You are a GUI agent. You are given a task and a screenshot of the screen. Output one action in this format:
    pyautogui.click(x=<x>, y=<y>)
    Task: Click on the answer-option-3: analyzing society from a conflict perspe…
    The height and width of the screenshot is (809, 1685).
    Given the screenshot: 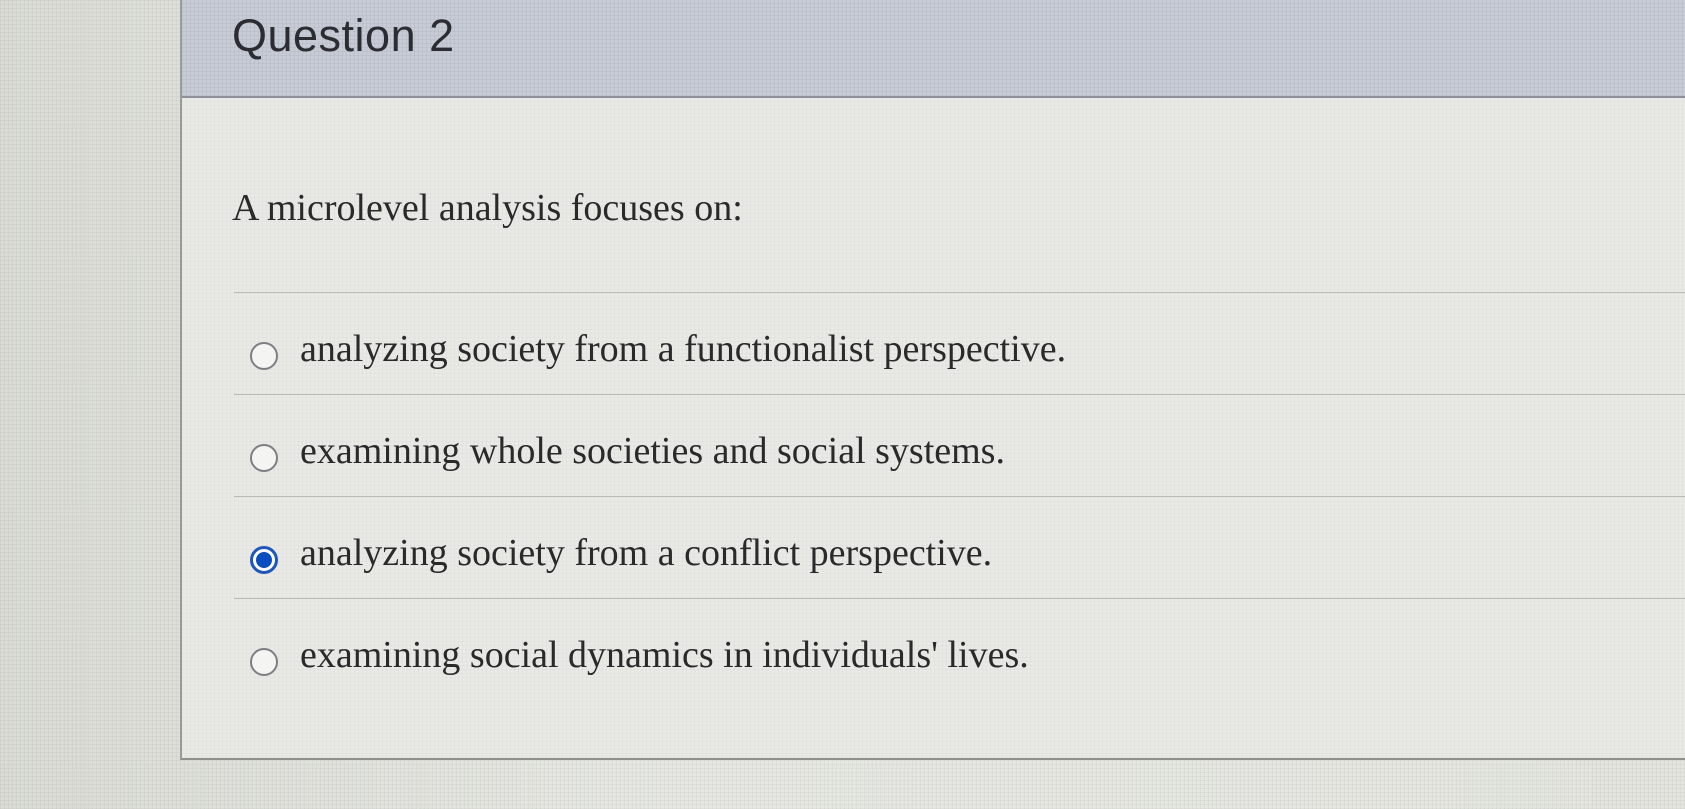 What is the action you would take?
    pyautogui.click(x=959, y=547)
    